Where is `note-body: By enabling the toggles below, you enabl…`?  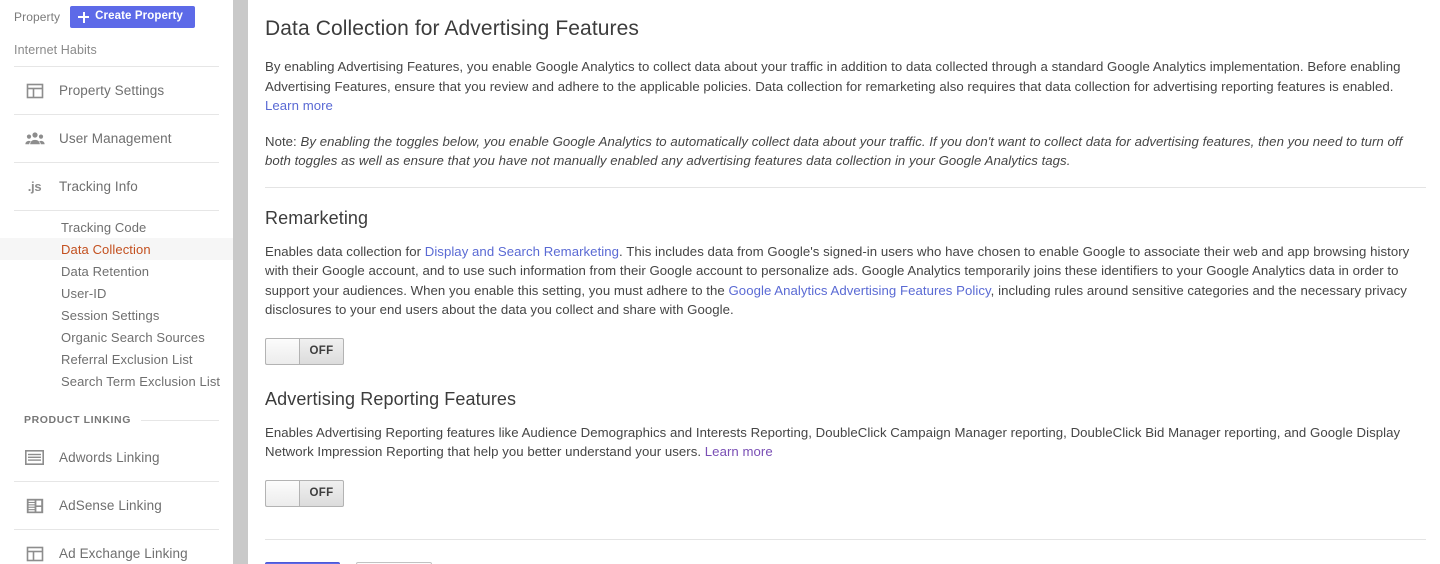 note-body: By enabling the toggles below, you enabl… is located at coordinates (834, 151).